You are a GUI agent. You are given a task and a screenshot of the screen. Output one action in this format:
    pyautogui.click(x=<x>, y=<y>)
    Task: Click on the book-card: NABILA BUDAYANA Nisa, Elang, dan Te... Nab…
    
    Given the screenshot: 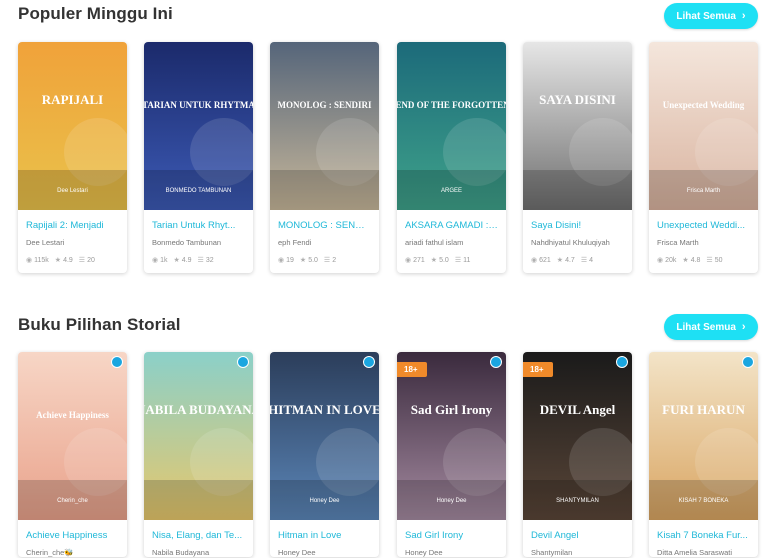 What is the action you would take?
    pyautogui.click(x=198, y=454)
    